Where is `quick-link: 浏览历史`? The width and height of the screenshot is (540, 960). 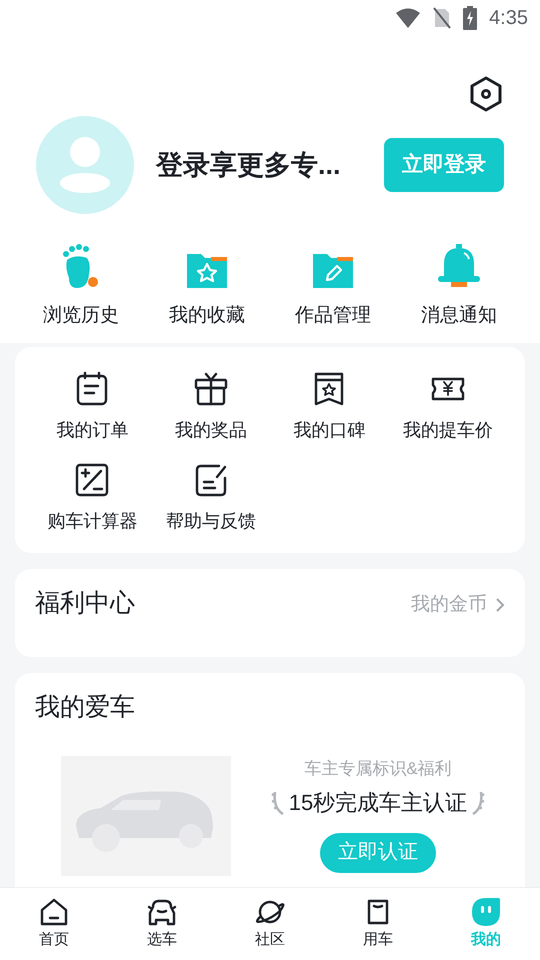
quick-link: 浏览历史 is located at coordinates (81, 285).